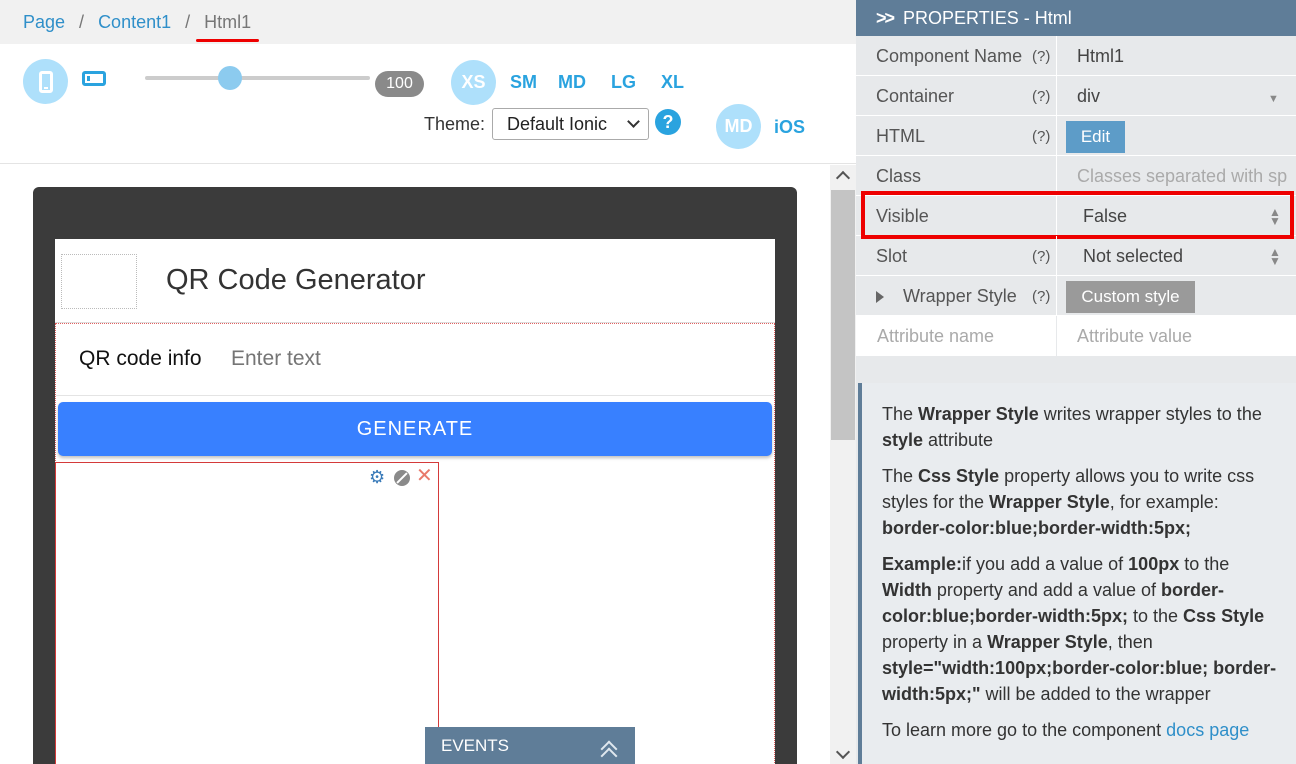 This screenshot has height=764, width=1296. Describe the element at coordinates (949, 56) in the screenshot. I see `prop-label-component-name: Component Name` at that location.